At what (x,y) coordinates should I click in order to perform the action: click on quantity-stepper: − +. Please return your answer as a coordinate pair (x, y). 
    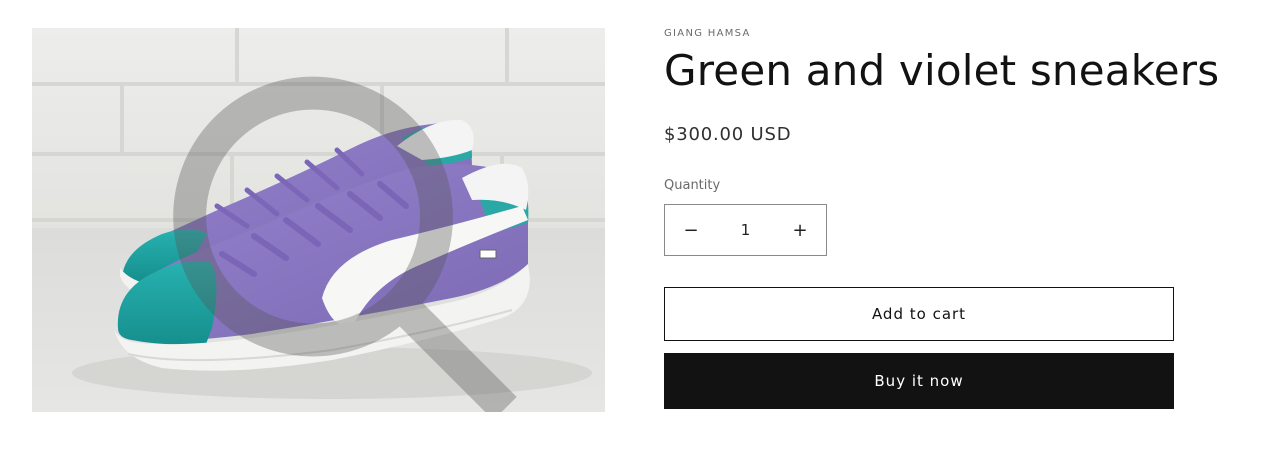
    Looking at the image, I should click on (745, 230).